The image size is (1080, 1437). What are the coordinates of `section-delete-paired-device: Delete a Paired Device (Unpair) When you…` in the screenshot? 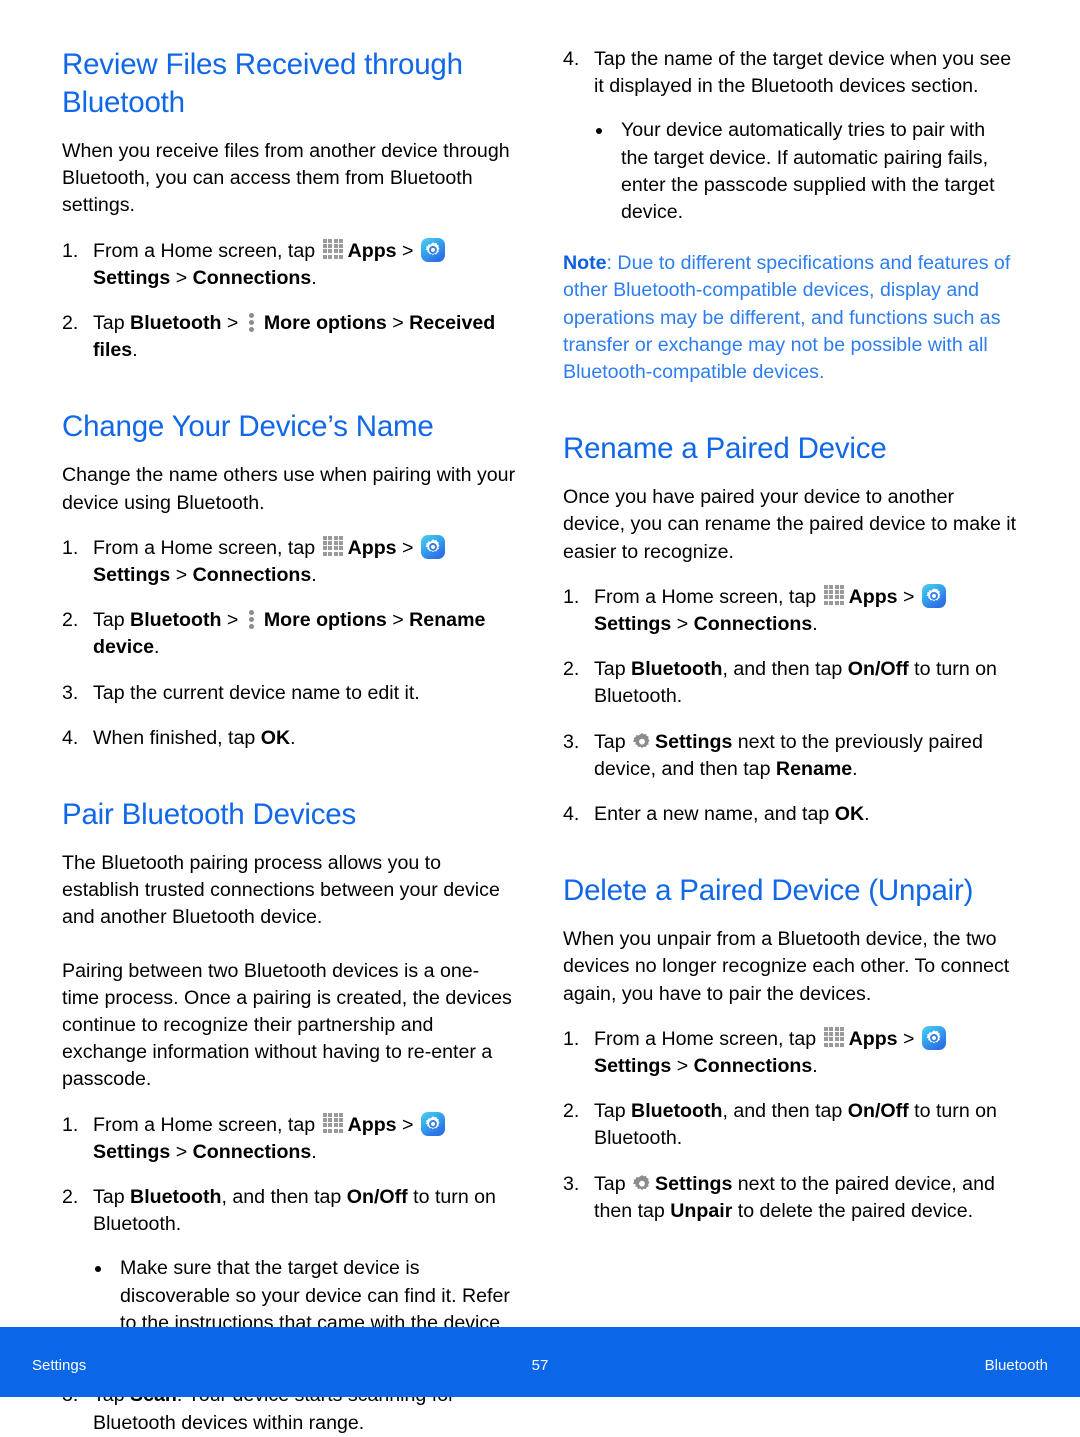 It's located at (790, 1048).